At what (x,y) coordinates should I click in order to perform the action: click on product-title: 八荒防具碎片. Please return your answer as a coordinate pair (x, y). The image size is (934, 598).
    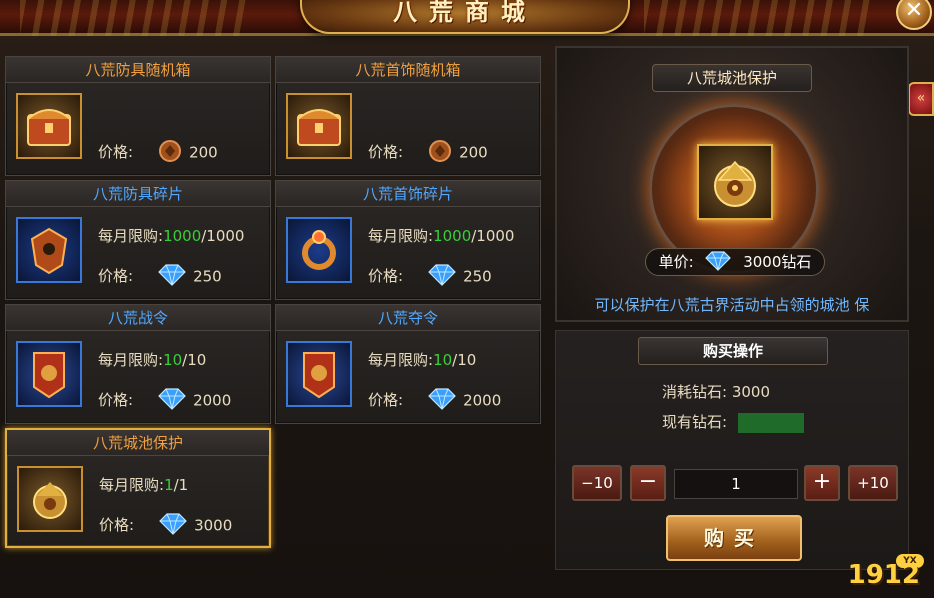
    Looking at the image, I should click on (138, 194).